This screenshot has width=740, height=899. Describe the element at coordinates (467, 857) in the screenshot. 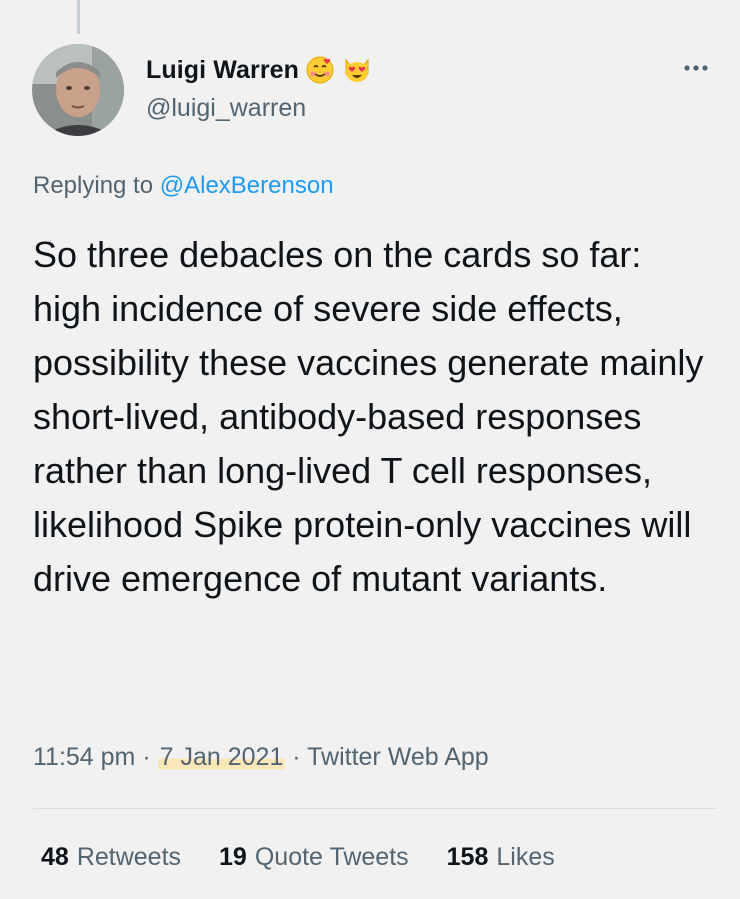

I see `likes-count: 158` at that location.